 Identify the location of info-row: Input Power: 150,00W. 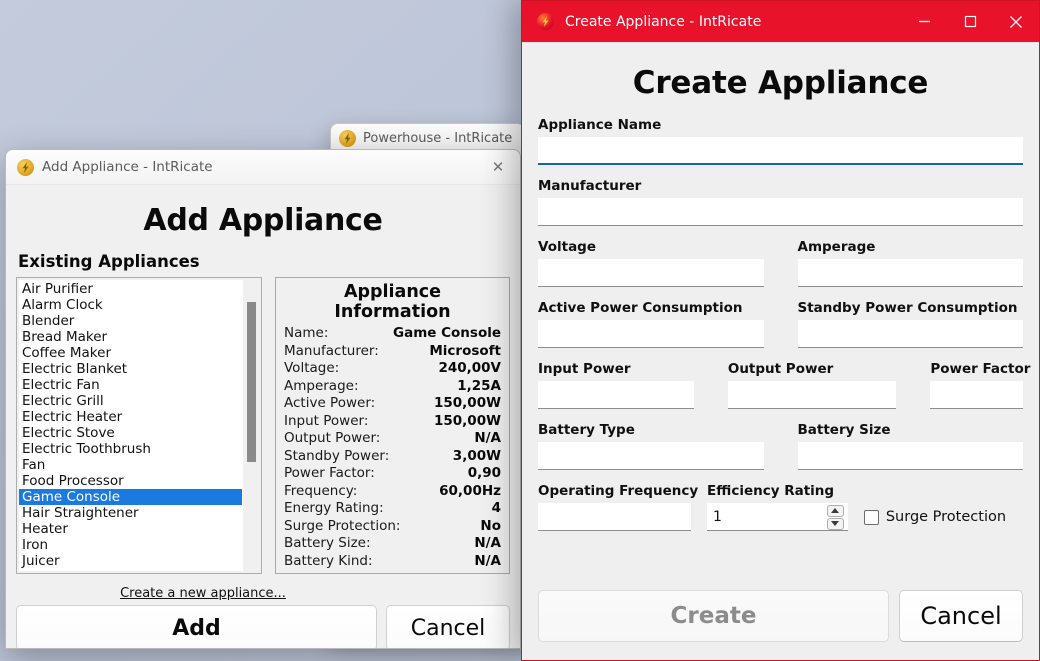
(392, 422).